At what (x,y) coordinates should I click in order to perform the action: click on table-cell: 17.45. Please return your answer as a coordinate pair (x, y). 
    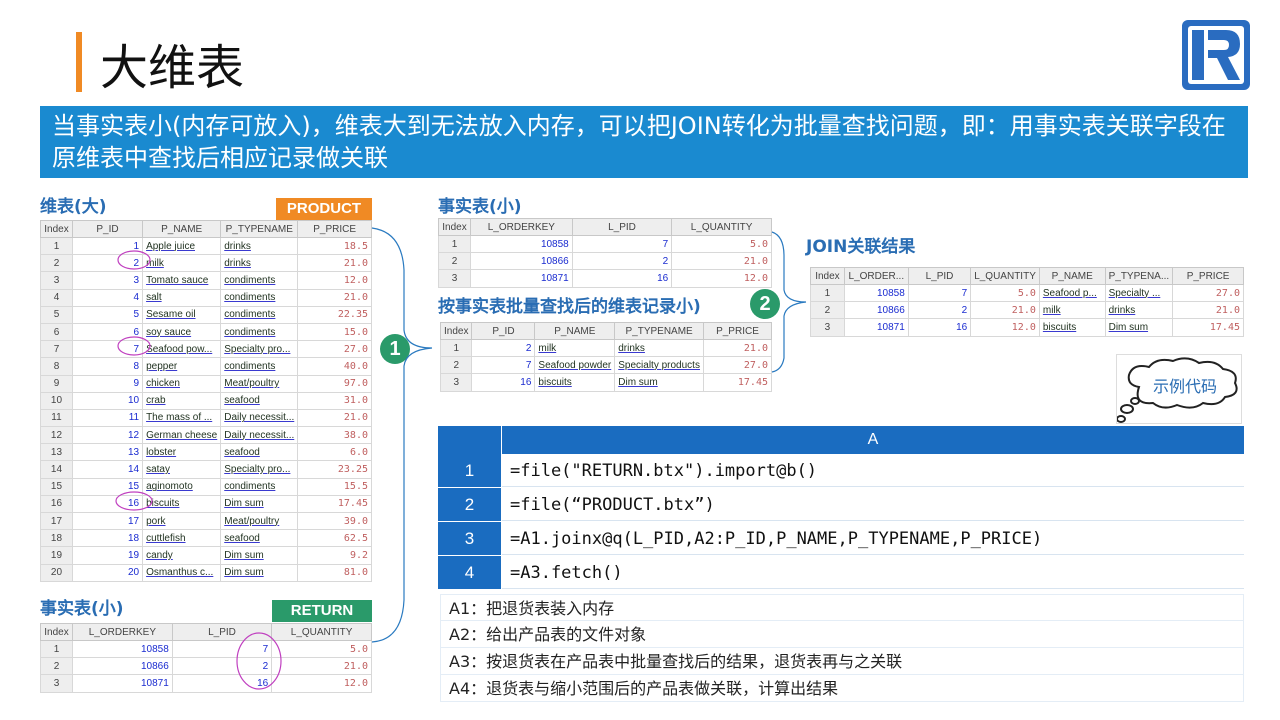
    Looking at the image, I should click on (334, 504).